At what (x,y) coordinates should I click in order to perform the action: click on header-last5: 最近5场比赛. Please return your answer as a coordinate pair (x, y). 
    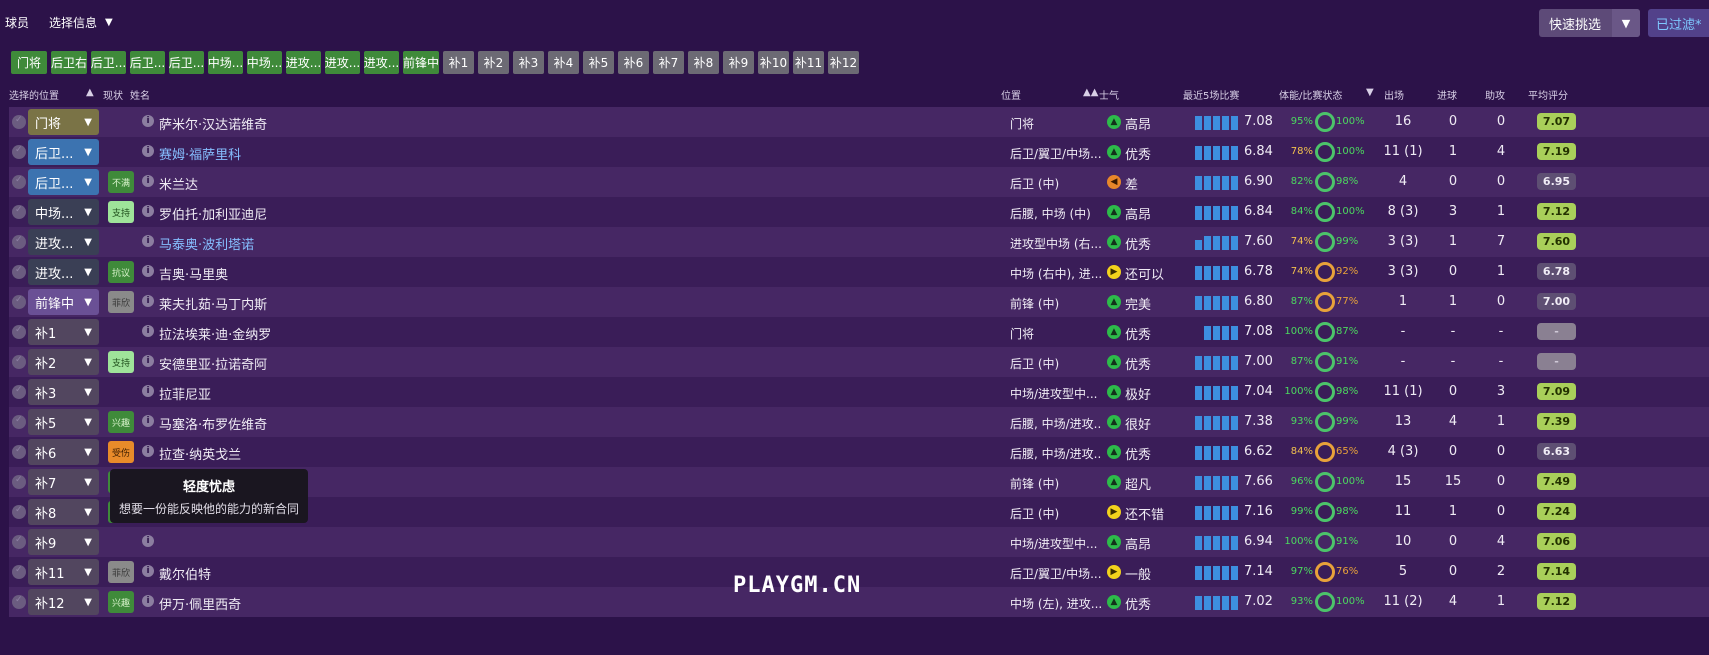
    Looking at the image, I should click on (1211, 94).